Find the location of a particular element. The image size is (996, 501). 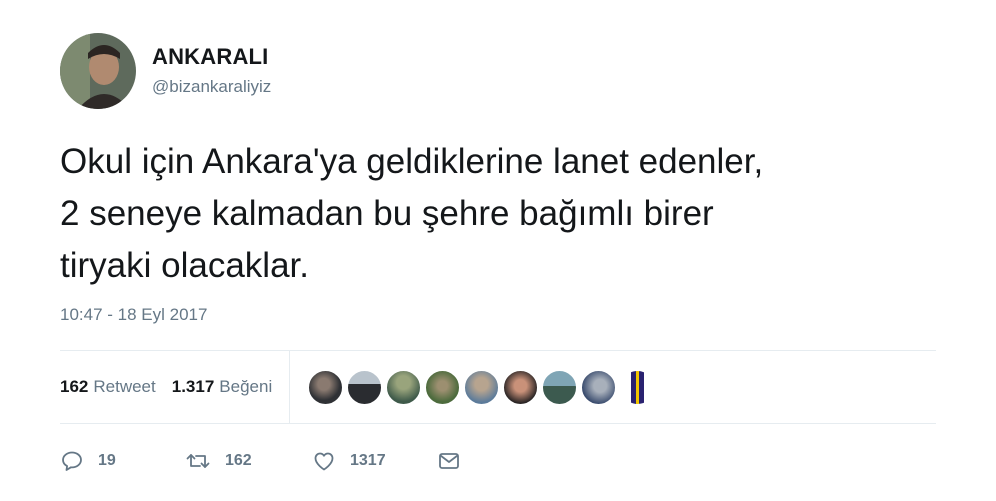

reply-icon is located at coordinates (72, 461).